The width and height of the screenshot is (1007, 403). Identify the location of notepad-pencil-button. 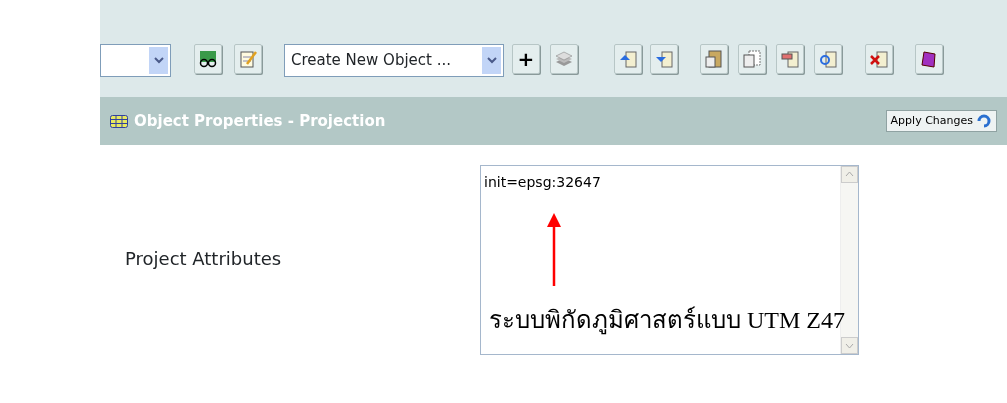
(248, 59).